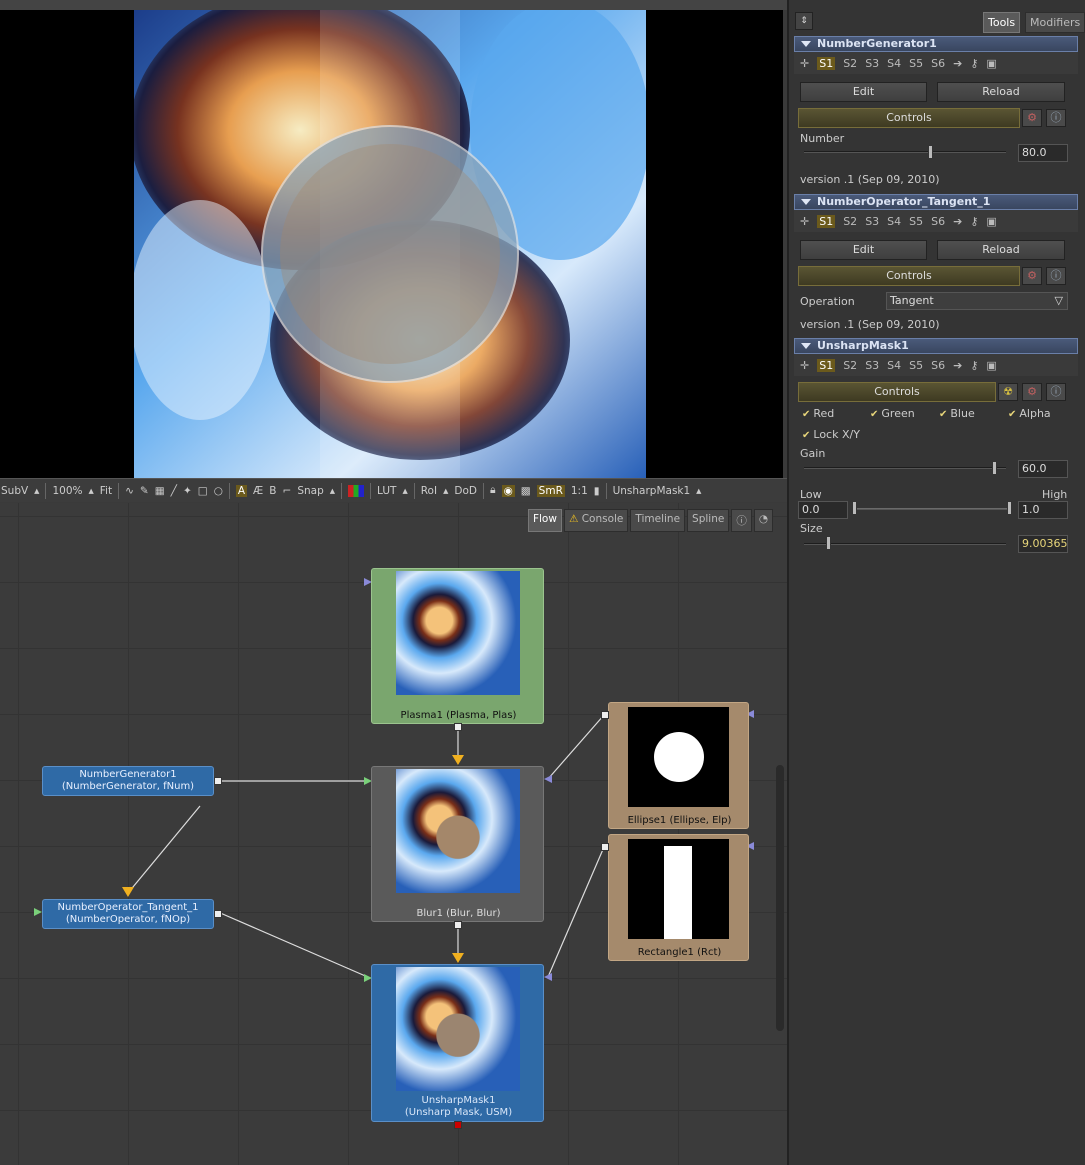 The image size is (1085, 1165). I want to click on low-high-range-slider, so click(932, 509).